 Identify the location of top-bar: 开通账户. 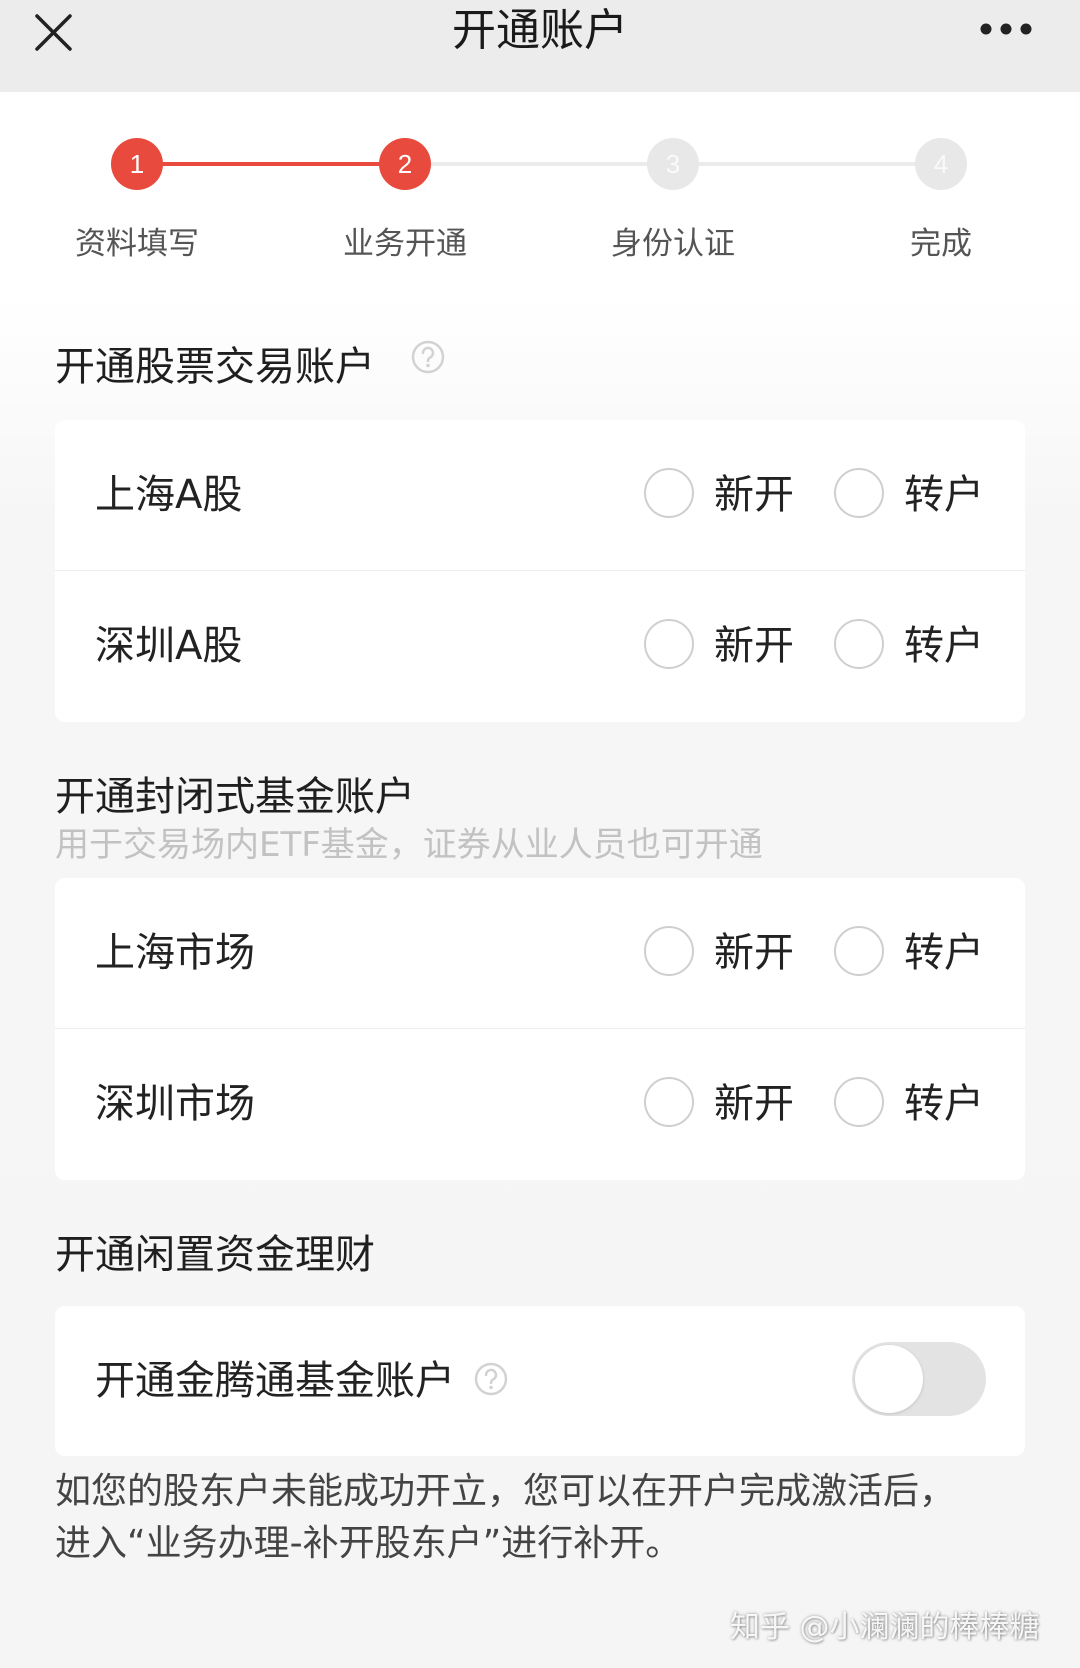
(540, 46).